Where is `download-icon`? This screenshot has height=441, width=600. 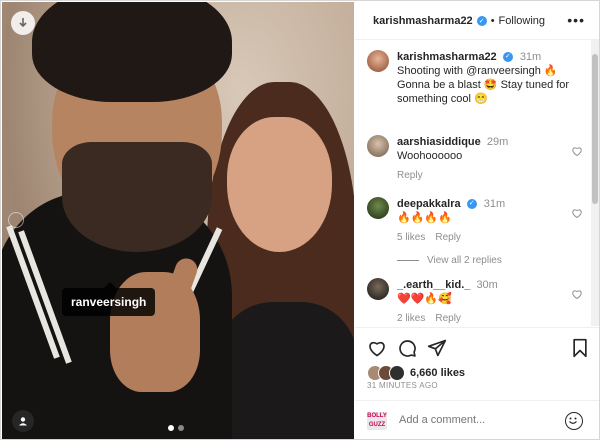 download-icon is located at coordinates (23, 23).